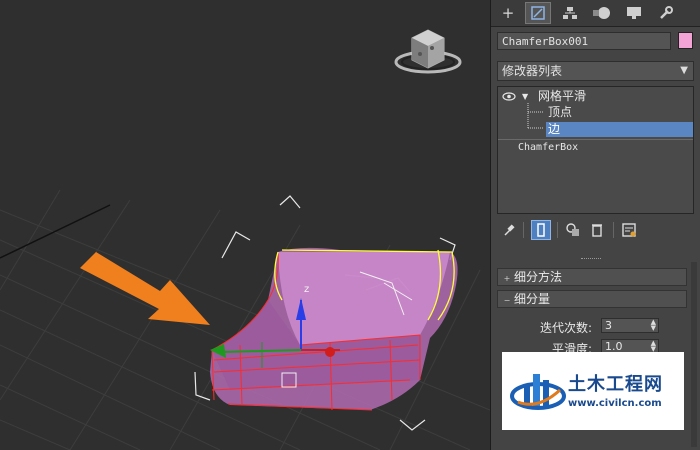 The image size is (700, 450). Describe the element at coordinates (560, 112) in the screenshot. I see `stack-vertex-label: 顶点` at that location.